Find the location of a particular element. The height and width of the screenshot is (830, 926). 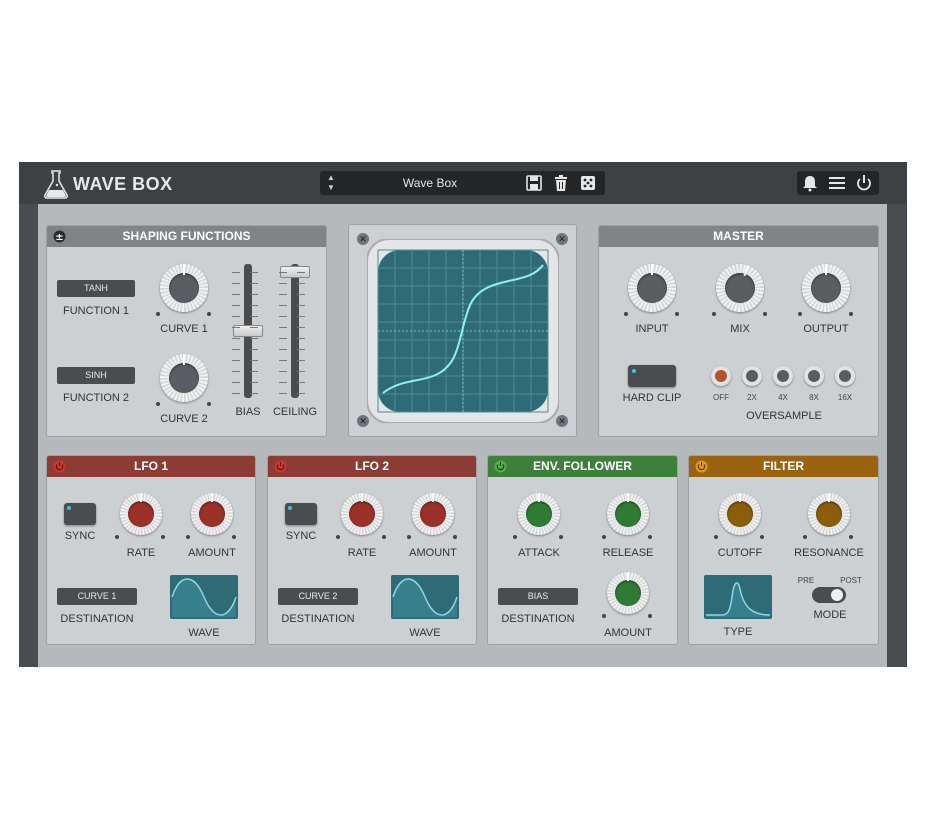

oversample-off-button is located at coordinates (721, 376).